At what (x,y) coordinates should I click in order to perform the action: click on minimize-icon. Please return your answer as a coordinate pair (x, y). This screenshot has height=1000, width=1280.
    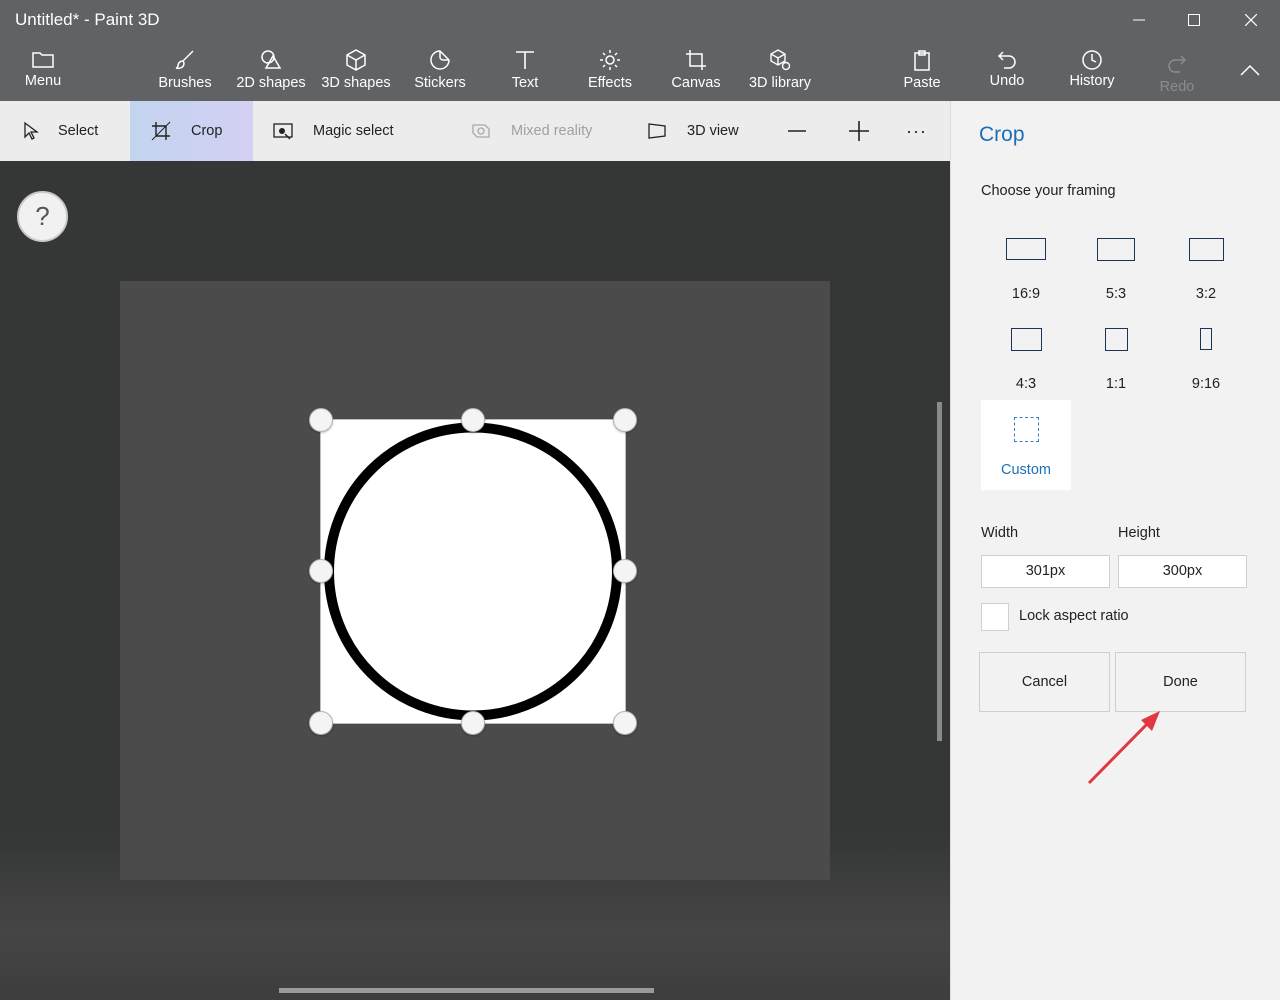
    Looking at the image, I should click on (1139, 20).